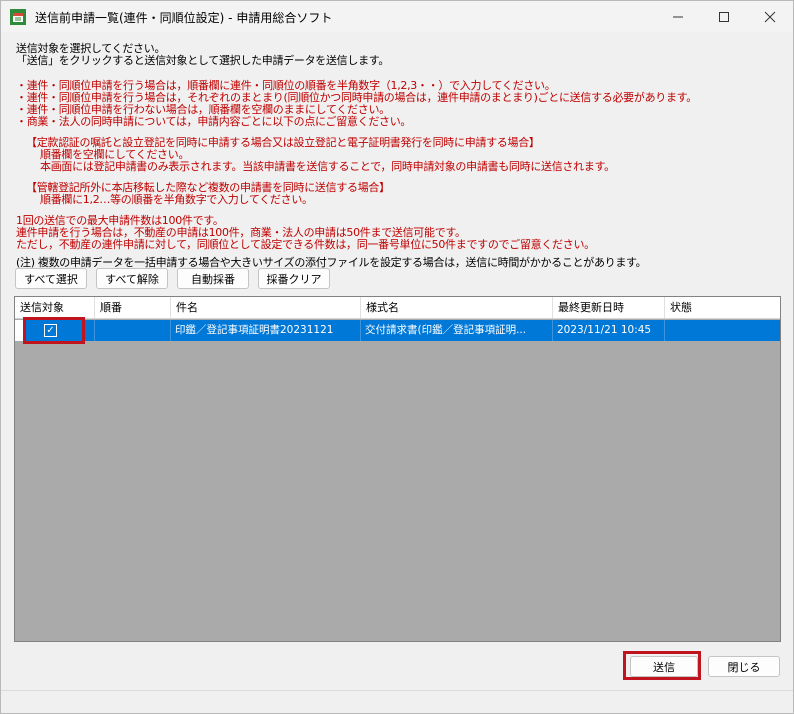 The image size is (794, 714). I want to click on select-all-button: すべて選択, so click(51, 278).